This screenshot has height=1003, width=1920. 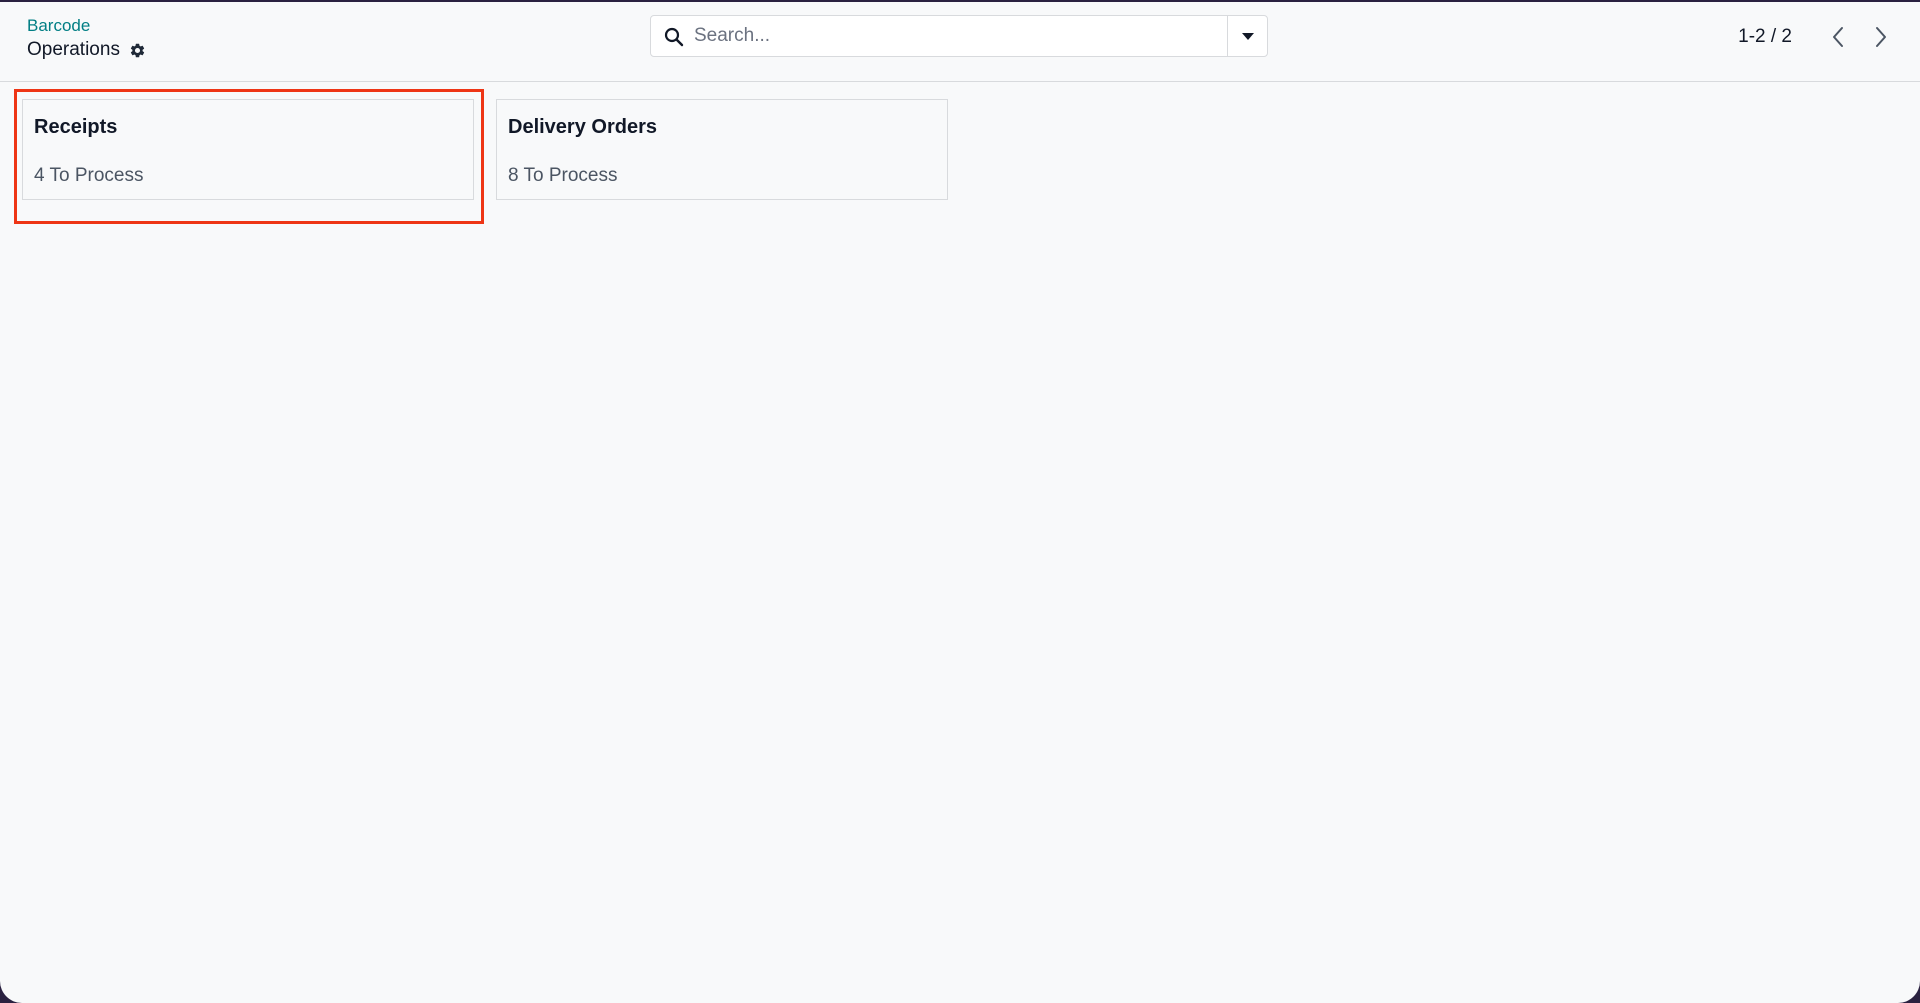 I want to click on card-to-process-count: 8 To Process, so click(x=562, y=176).